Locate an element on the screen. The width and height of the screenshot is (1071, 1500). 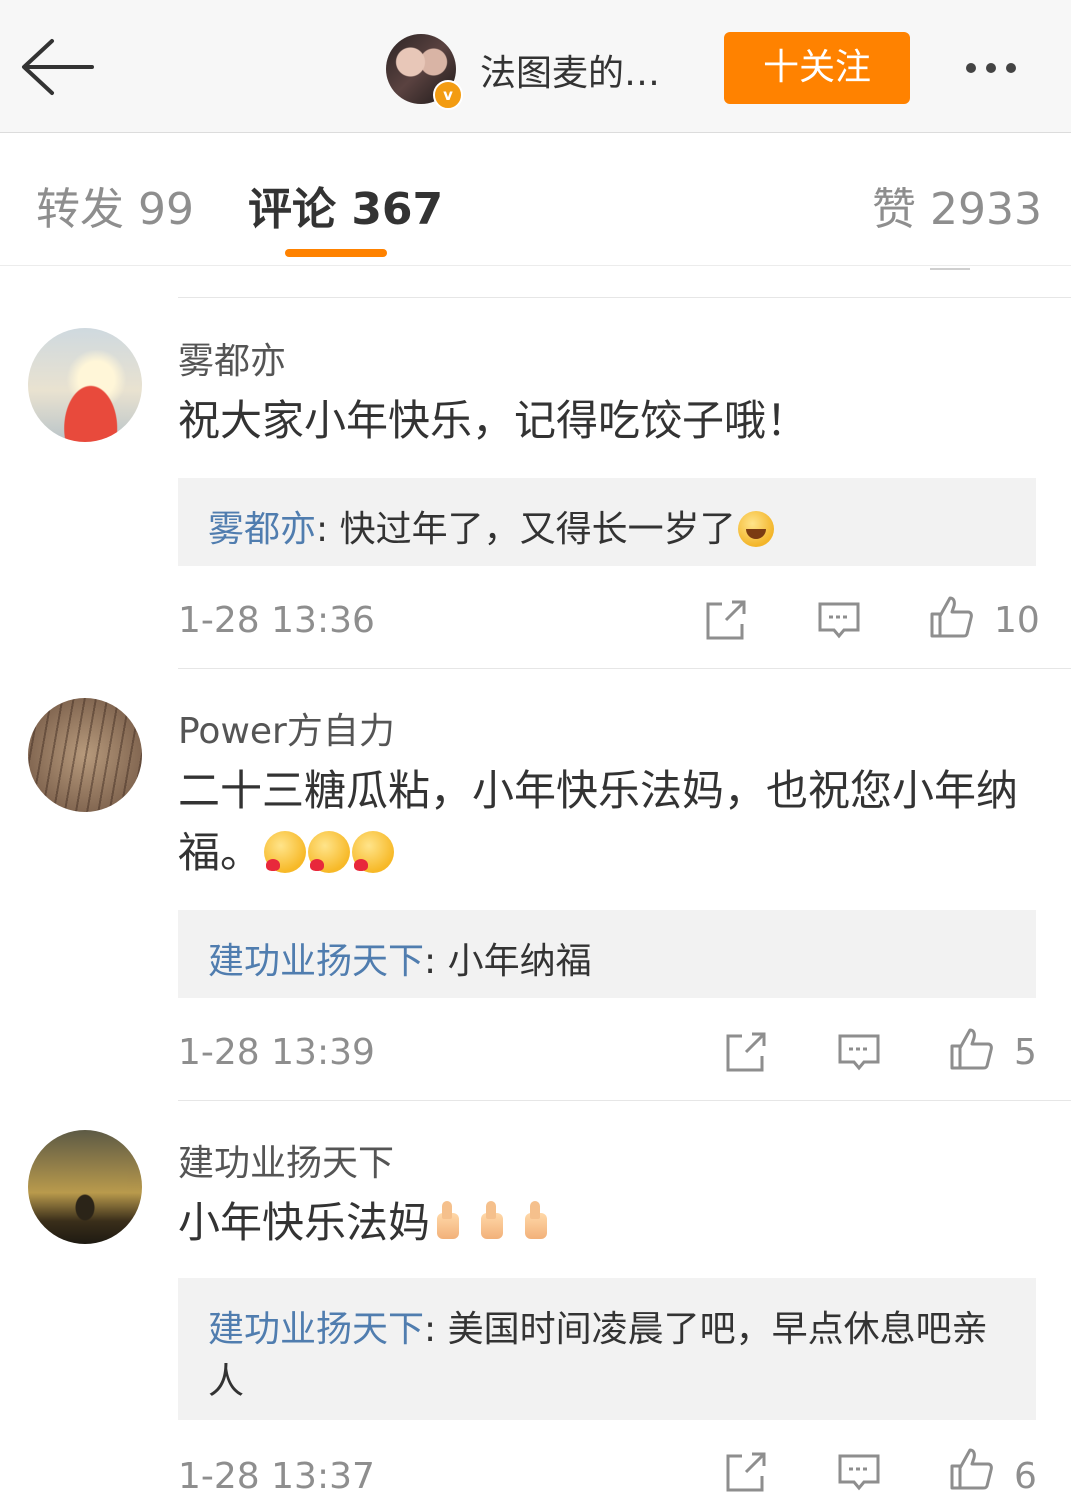
back-button is located at coordinates (58, 67).